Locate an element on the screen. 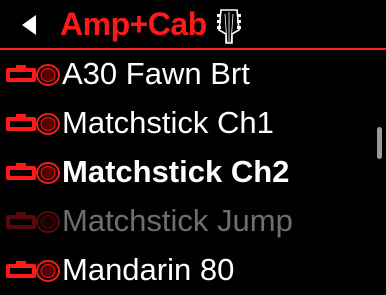 This screenshot has width=386, height=295. back-button is located at coordinates (31, 25).